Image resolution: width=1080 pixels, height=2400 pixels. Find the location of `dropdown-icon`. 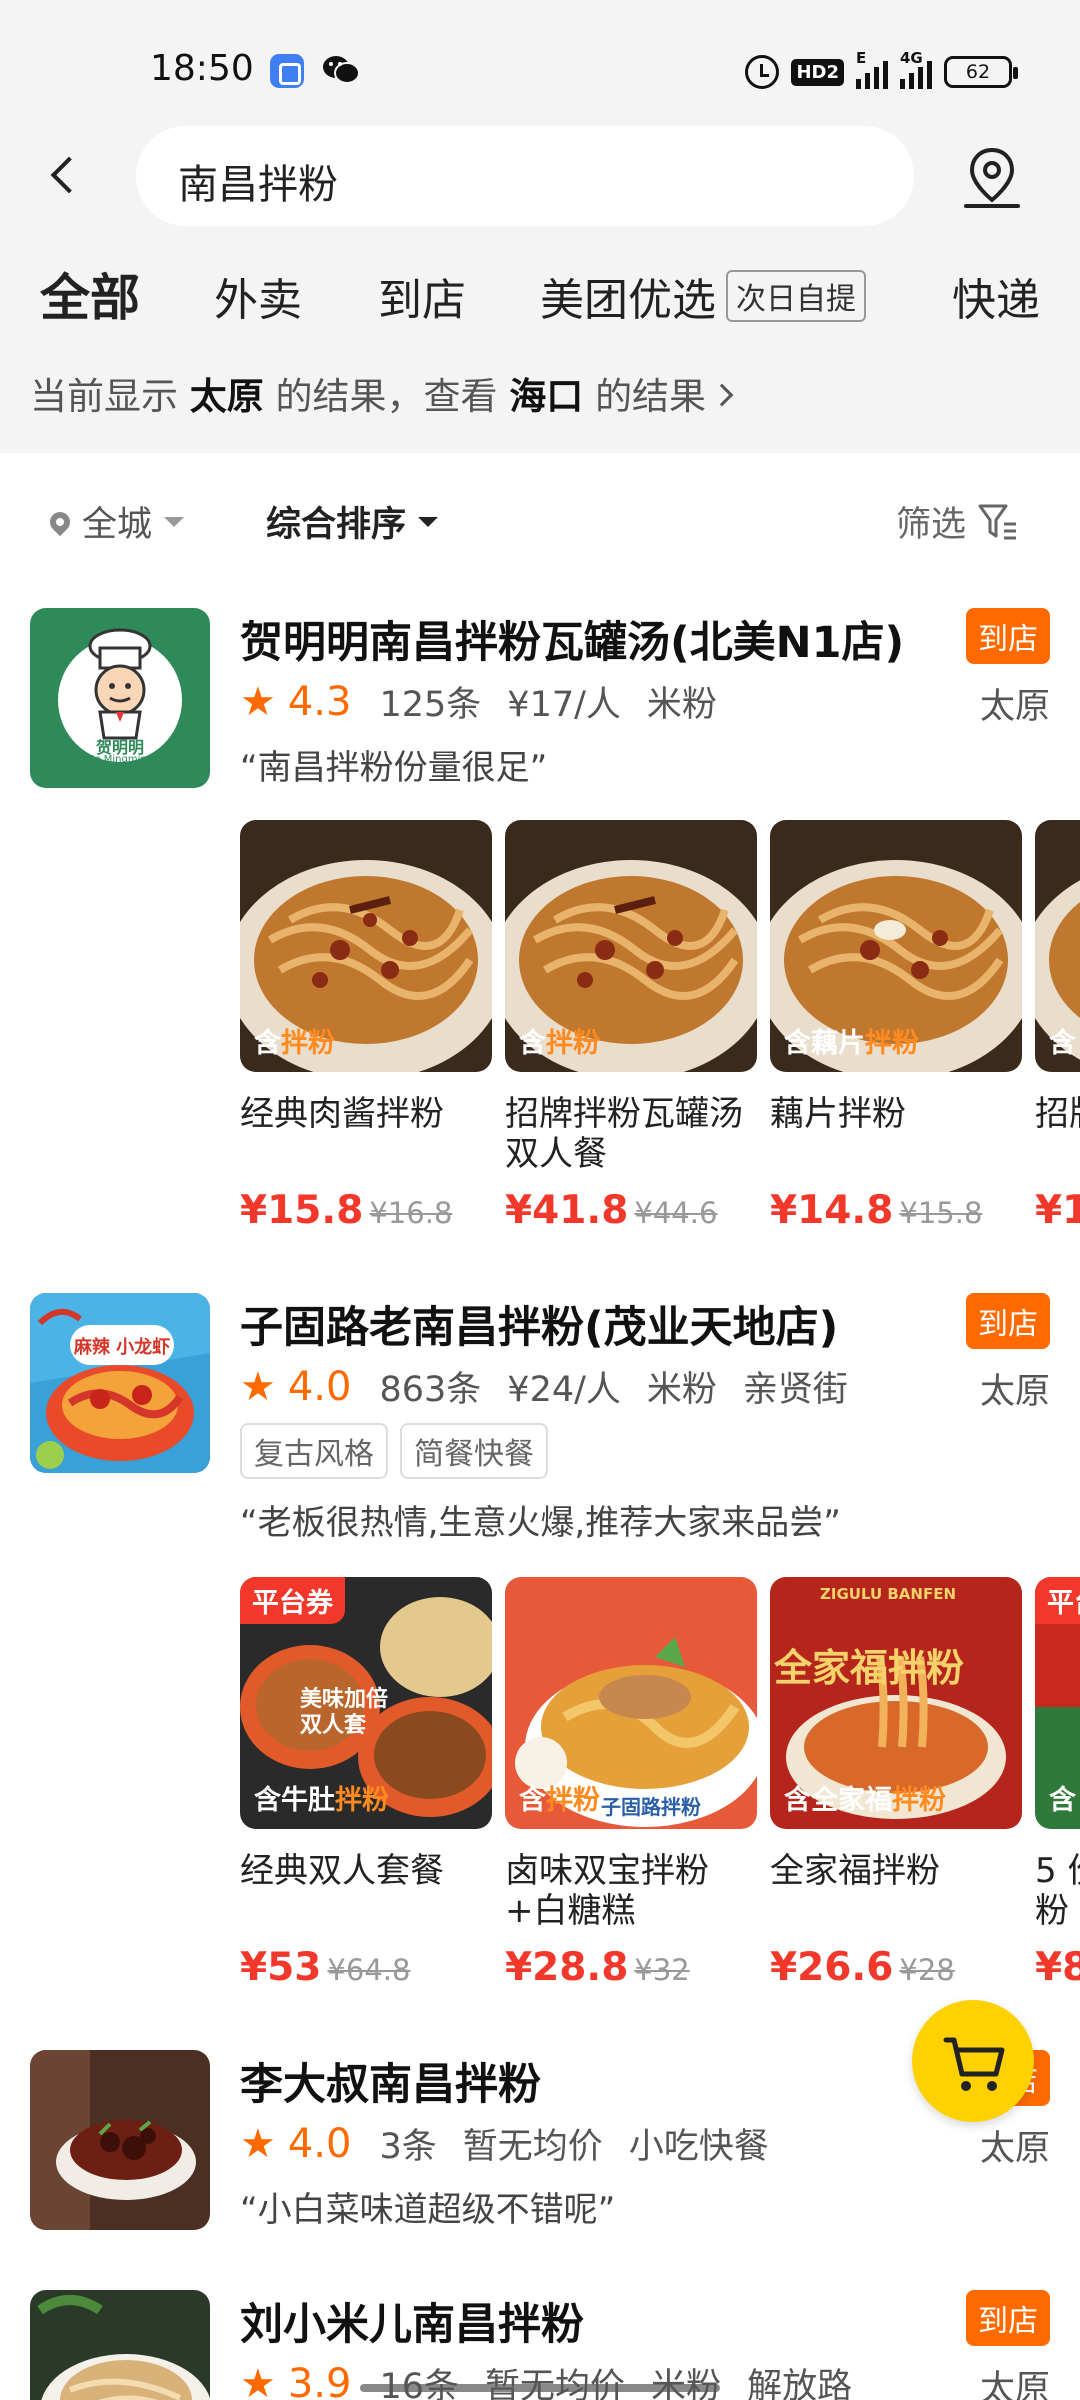

dropdown-icon is located at coordinates (428, 521).